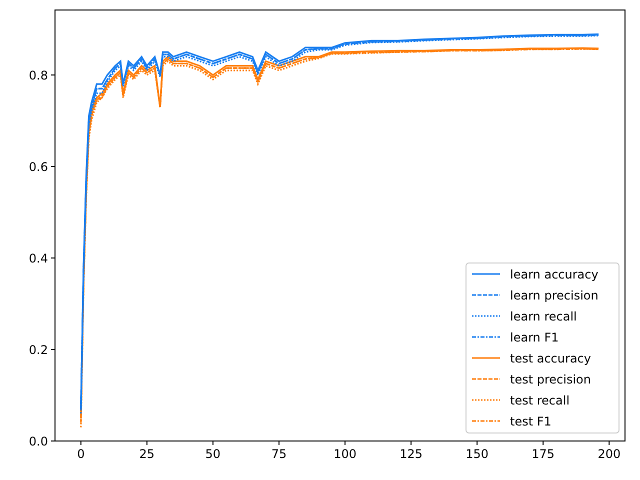 The width and height of the screenshot is (640, 480). What do you see at coordinates (38, 441) in the screenshot?
I see `y-tick-label: 0.0` at bounding box center [38, 441].